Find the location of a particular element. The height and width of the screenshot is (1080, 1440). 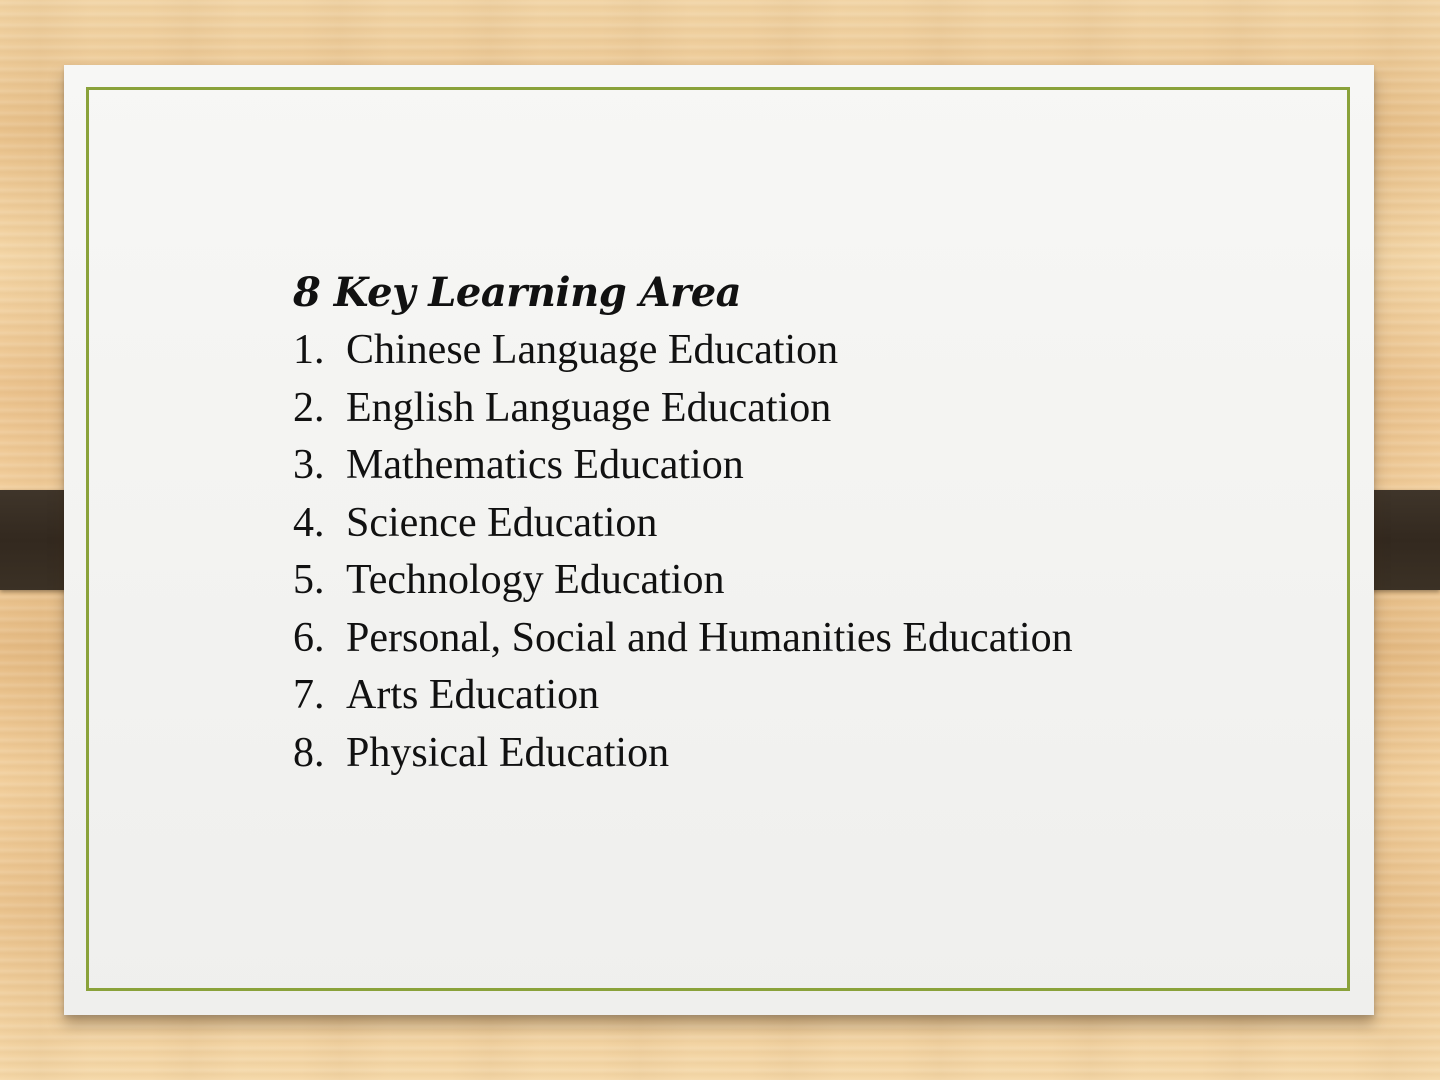

item-number: 2. is located at coordinates (309, 407).